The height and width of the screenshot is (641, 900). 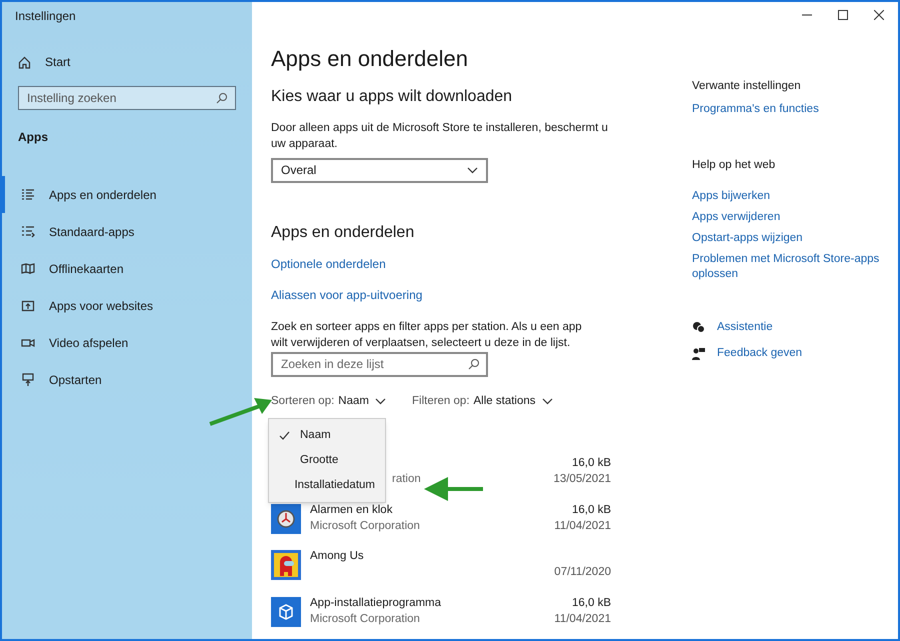 What do you see at coordinates (379, 364) in the screenshot?
I see `search-field: Zoeken in deze lijst` at bounding box center [379, 364].